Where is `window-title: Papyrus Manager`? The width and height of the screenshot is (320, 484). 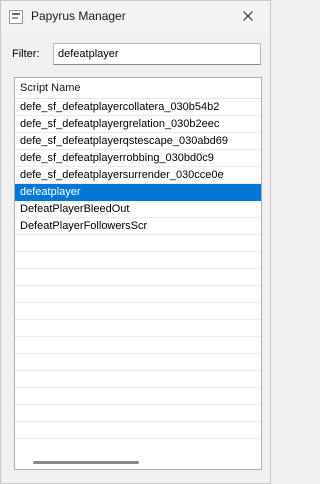 window-title: Papyrus Manager is located at coordinates (78, 16).